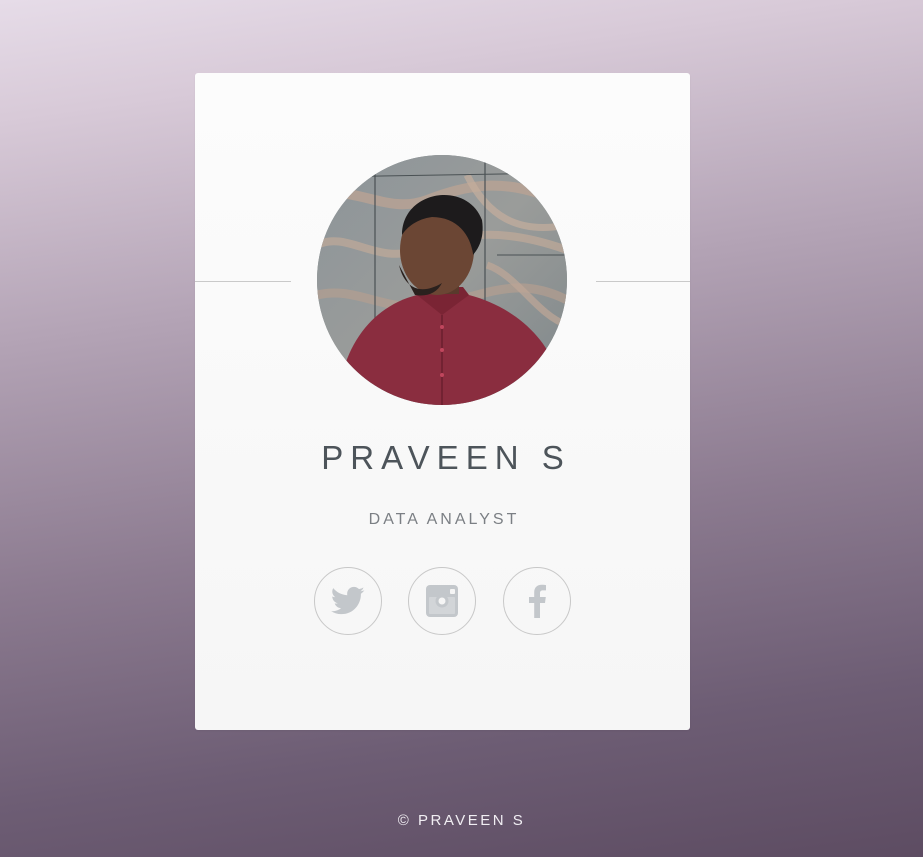 Image resolution: width=923 pixels, height=857 pixels. Describe the element at coordinates (243, 281) in the screenshot. I see `divider-left` at that location.